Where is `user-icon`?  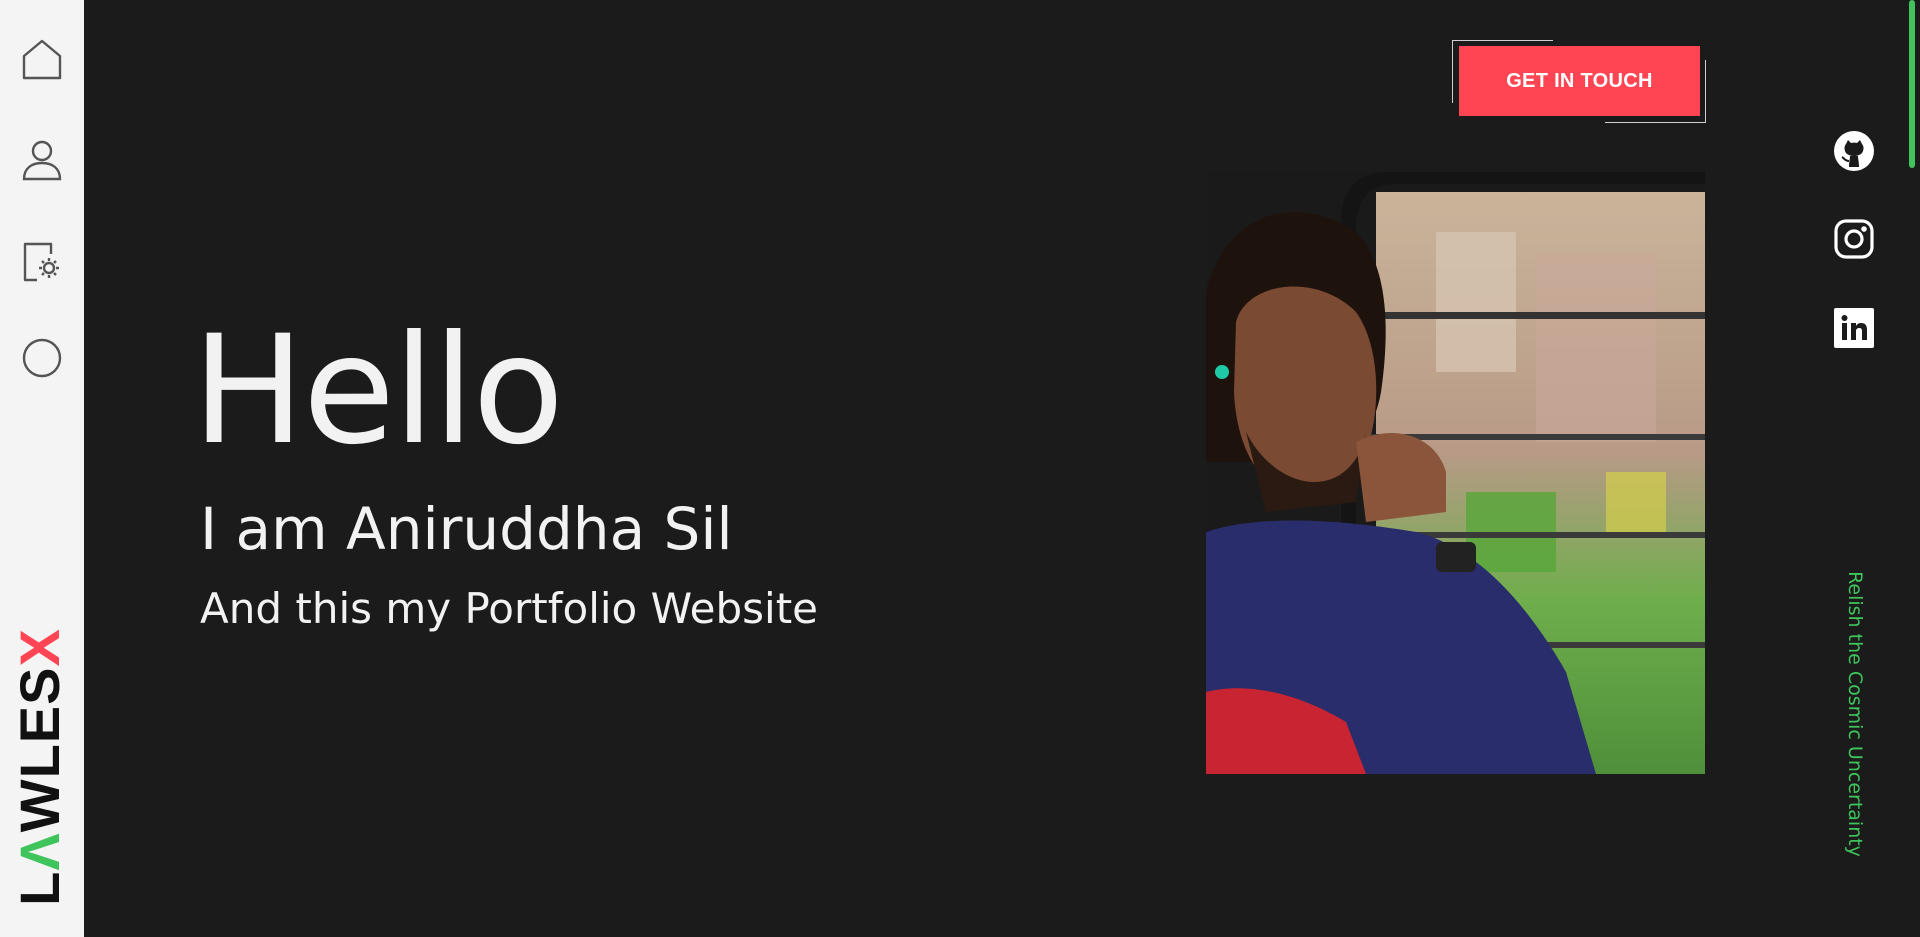
user-icon is located at coordinates (42, 160).